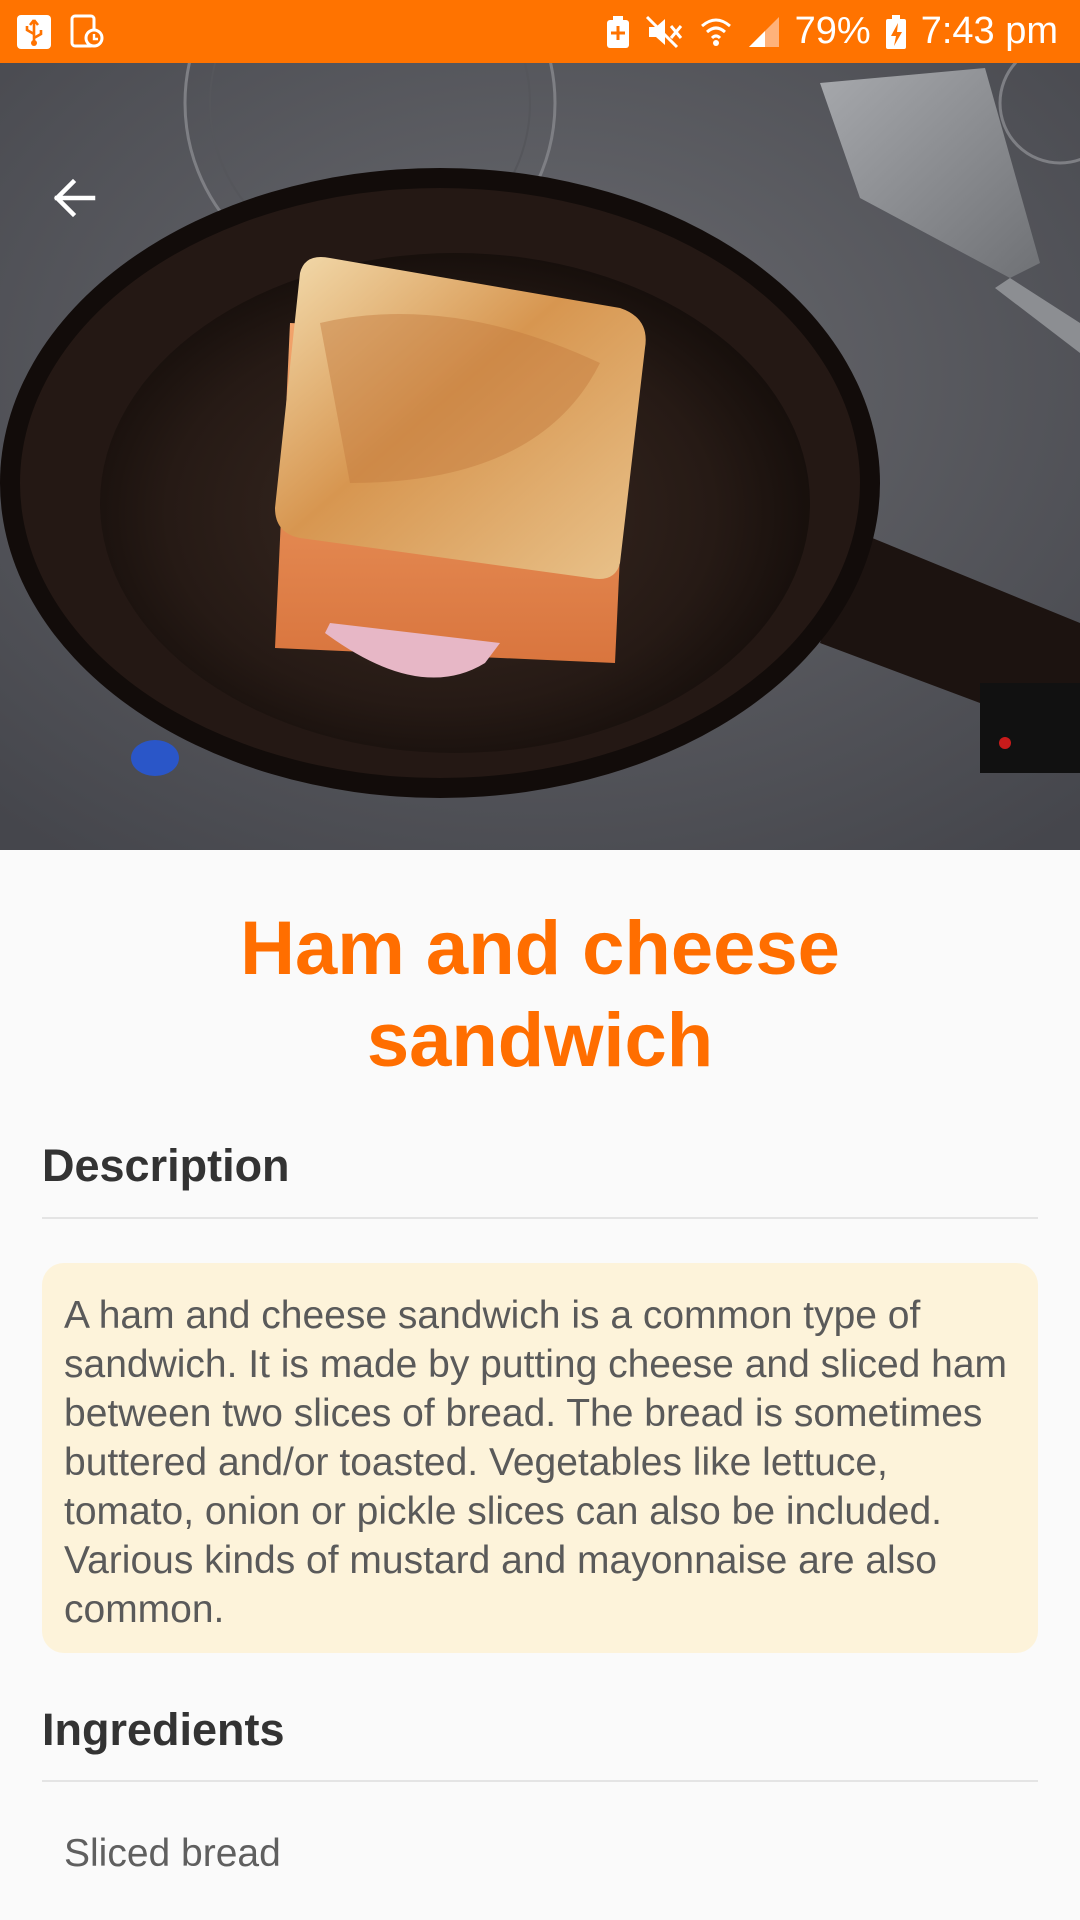 The width and height of the screenshot is (1080, 1920). What do you see at coordinates (618, 32) in the screenshot?
I see `battery-saver-icon` at bounding box center [618, 32].